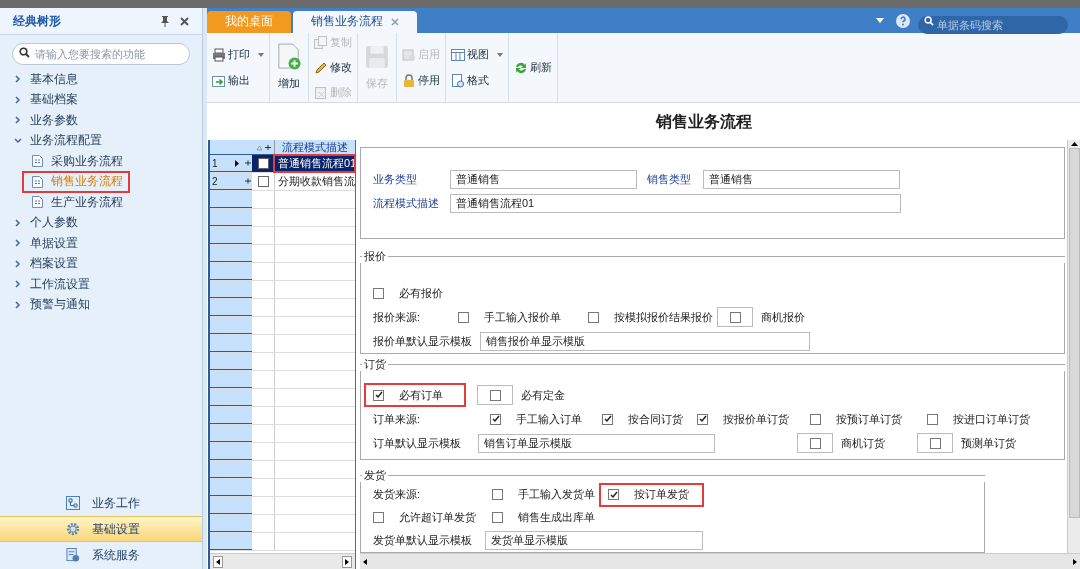  I want to click on tree-item: 个人参数, so click(108, 222).